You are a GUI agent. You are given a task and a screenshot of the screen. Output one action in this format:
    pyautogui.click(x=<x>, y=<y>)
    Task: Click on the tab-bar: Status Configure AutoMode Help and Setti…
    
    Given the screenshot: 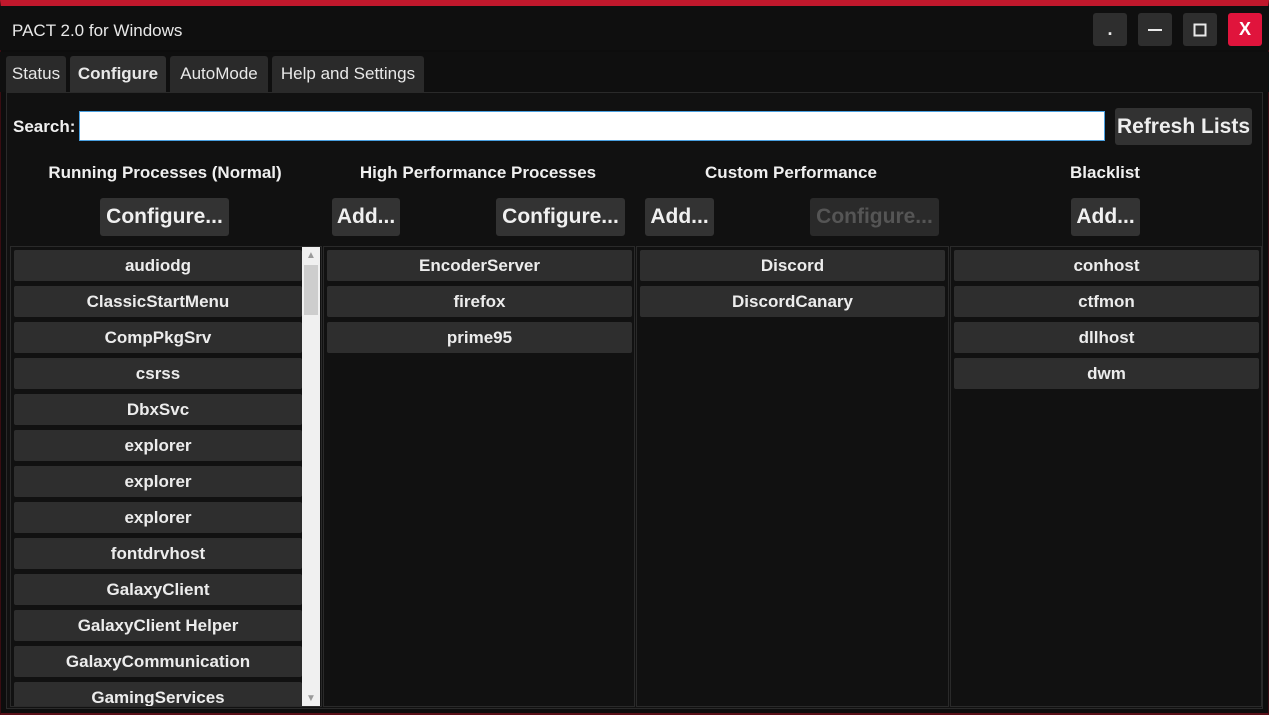 What is the action you would take?
    pyautogui.click(x=634, y=72)
    